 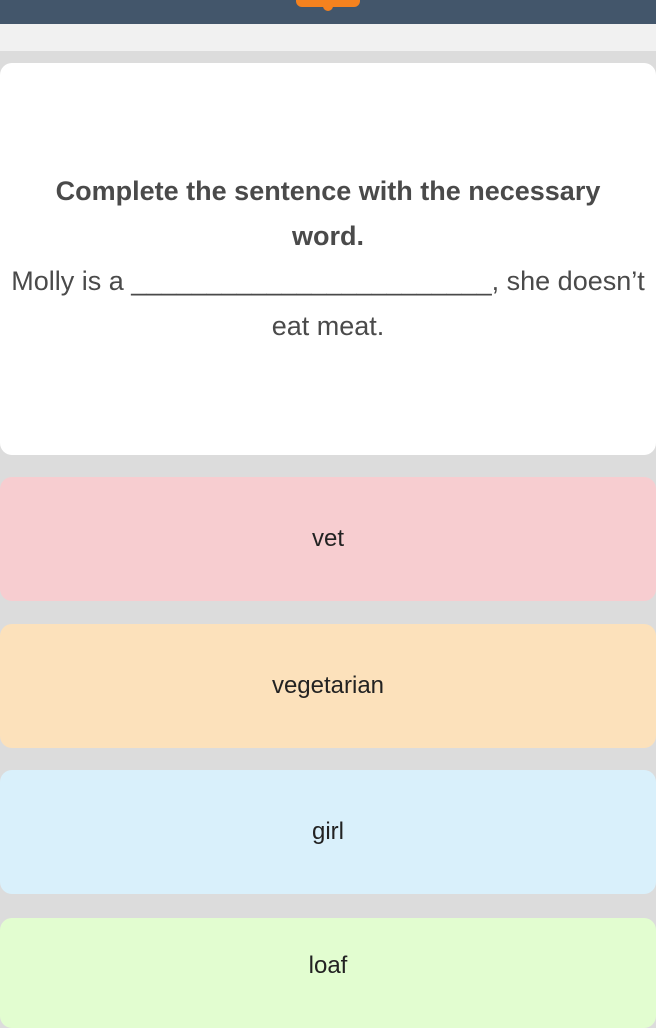 I want to click on answer-label: vet, so click(x=327, y=538).